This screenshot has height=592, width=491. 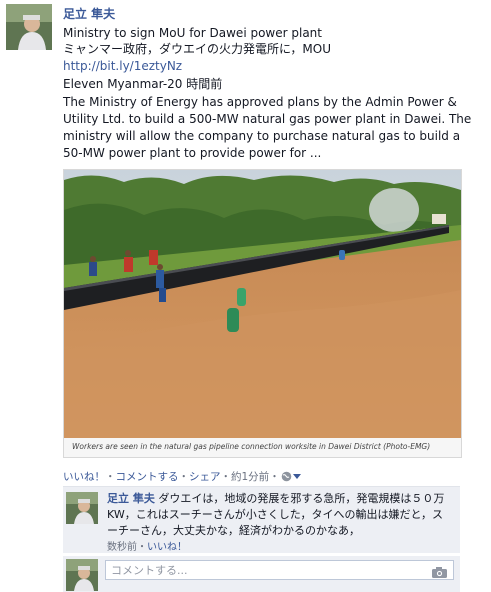 I want to click on comment-timestamp: 数秒前, so click(x=122, y=547).